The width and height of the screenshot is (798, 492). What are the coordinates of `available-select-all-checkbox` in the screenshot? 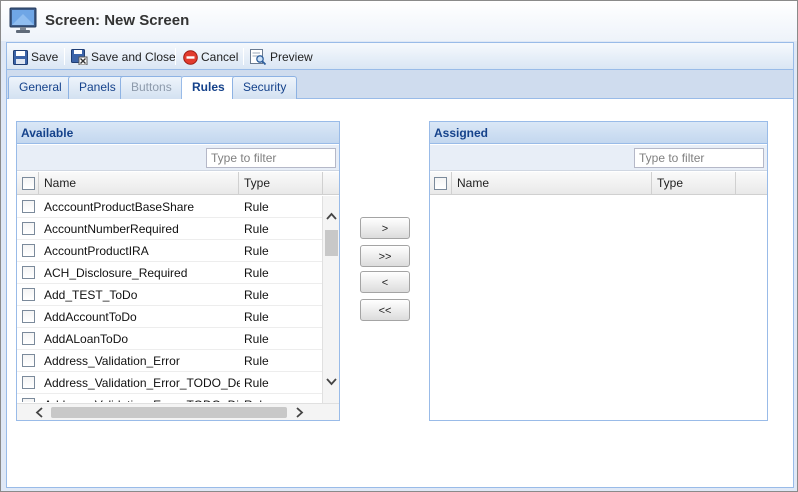 It's located at (28, 183).